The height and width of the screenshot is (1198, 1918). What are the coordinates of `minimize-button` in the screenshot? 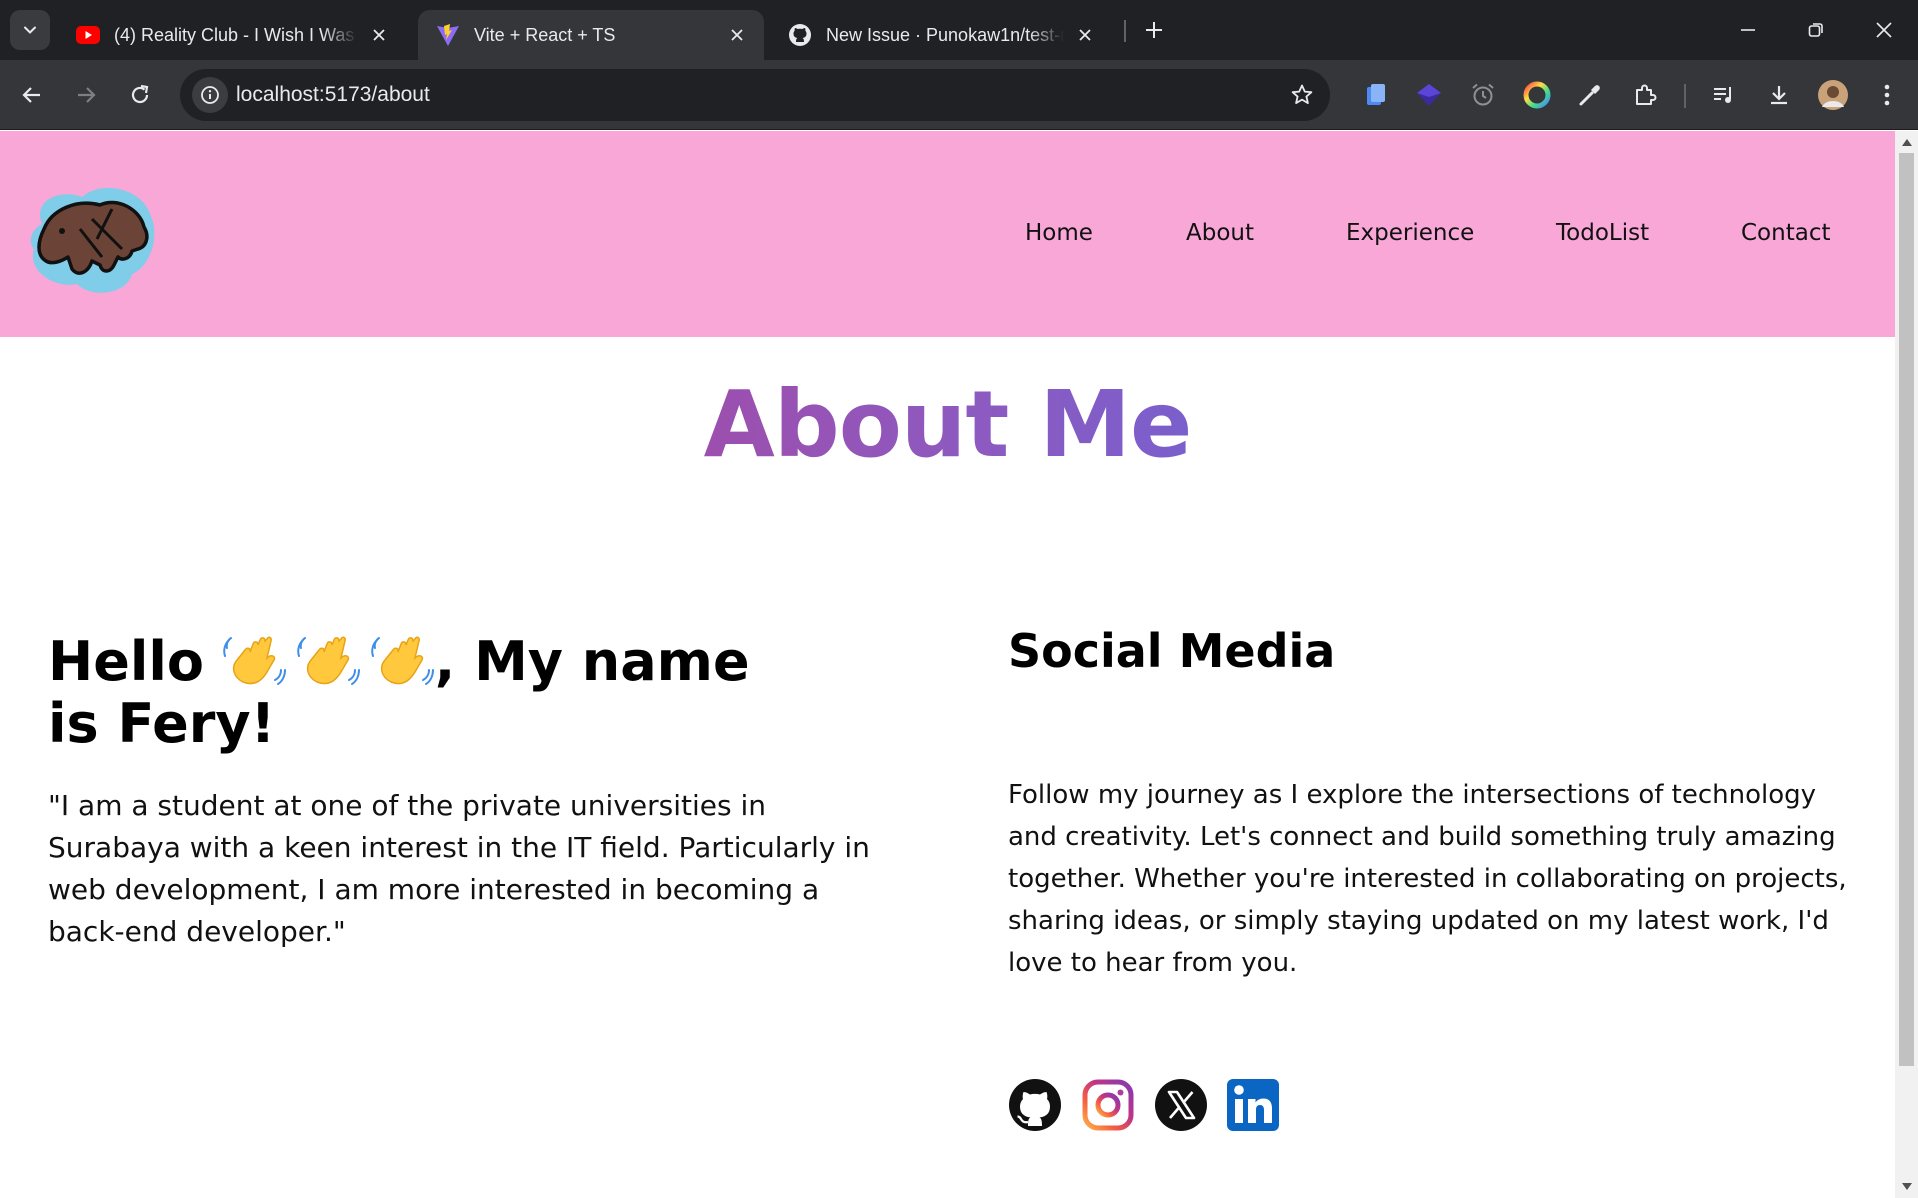 It's located at (1748, 30).